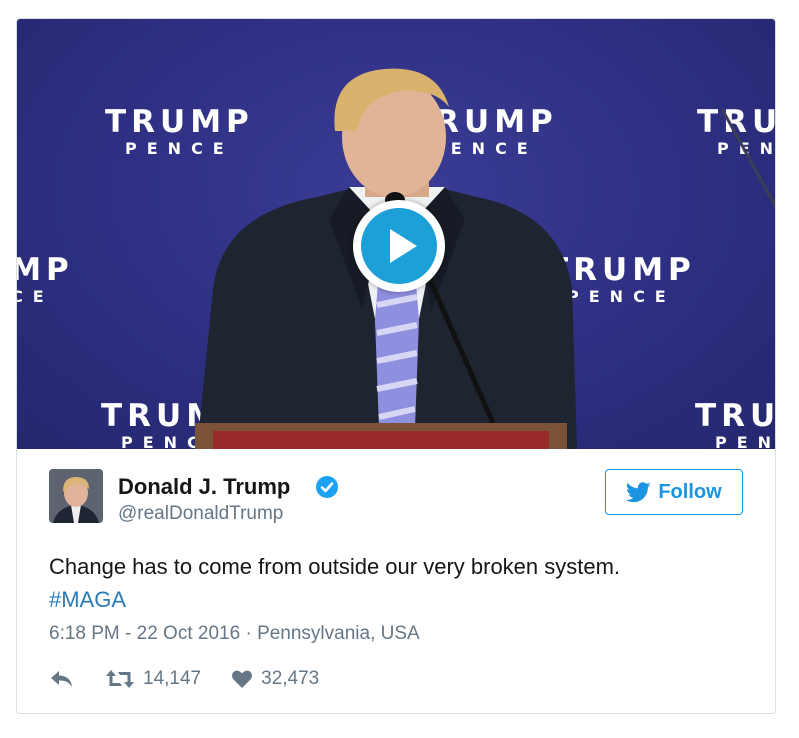 The height and width of the screenshot is (738, 799). What do you see at coordinates (399, 599) in the screenshot?
I see `hashtag-link: #MAGA` at bounding box center [399, 599].